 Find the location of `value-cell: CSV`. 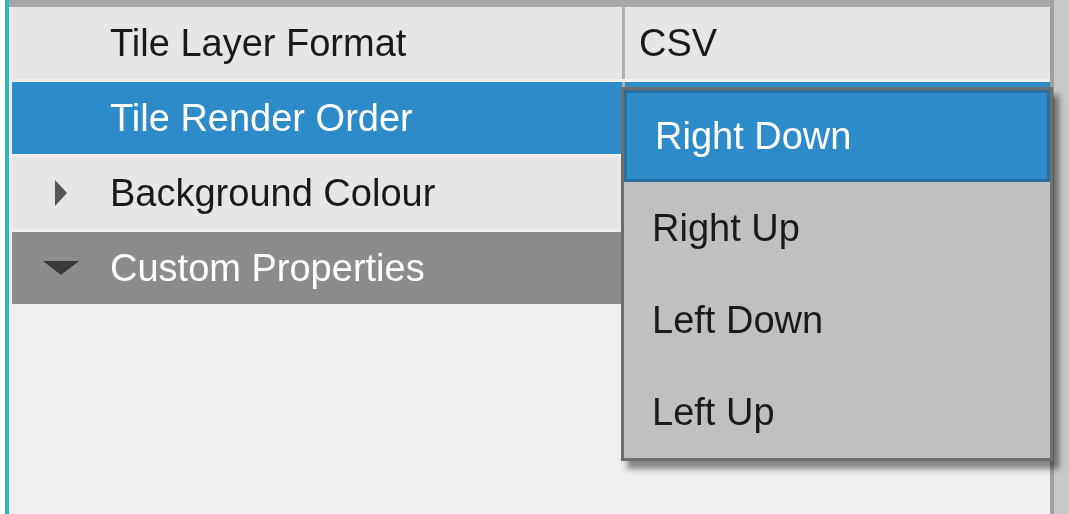

value-cell: CSV is located at coordinates (837, 43).